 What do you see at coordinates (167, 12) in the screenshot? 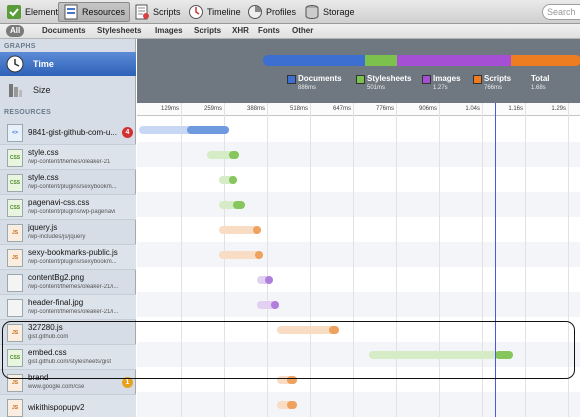
I see `tab-scripts-label: Scripts` at bounding box center [167, 12].